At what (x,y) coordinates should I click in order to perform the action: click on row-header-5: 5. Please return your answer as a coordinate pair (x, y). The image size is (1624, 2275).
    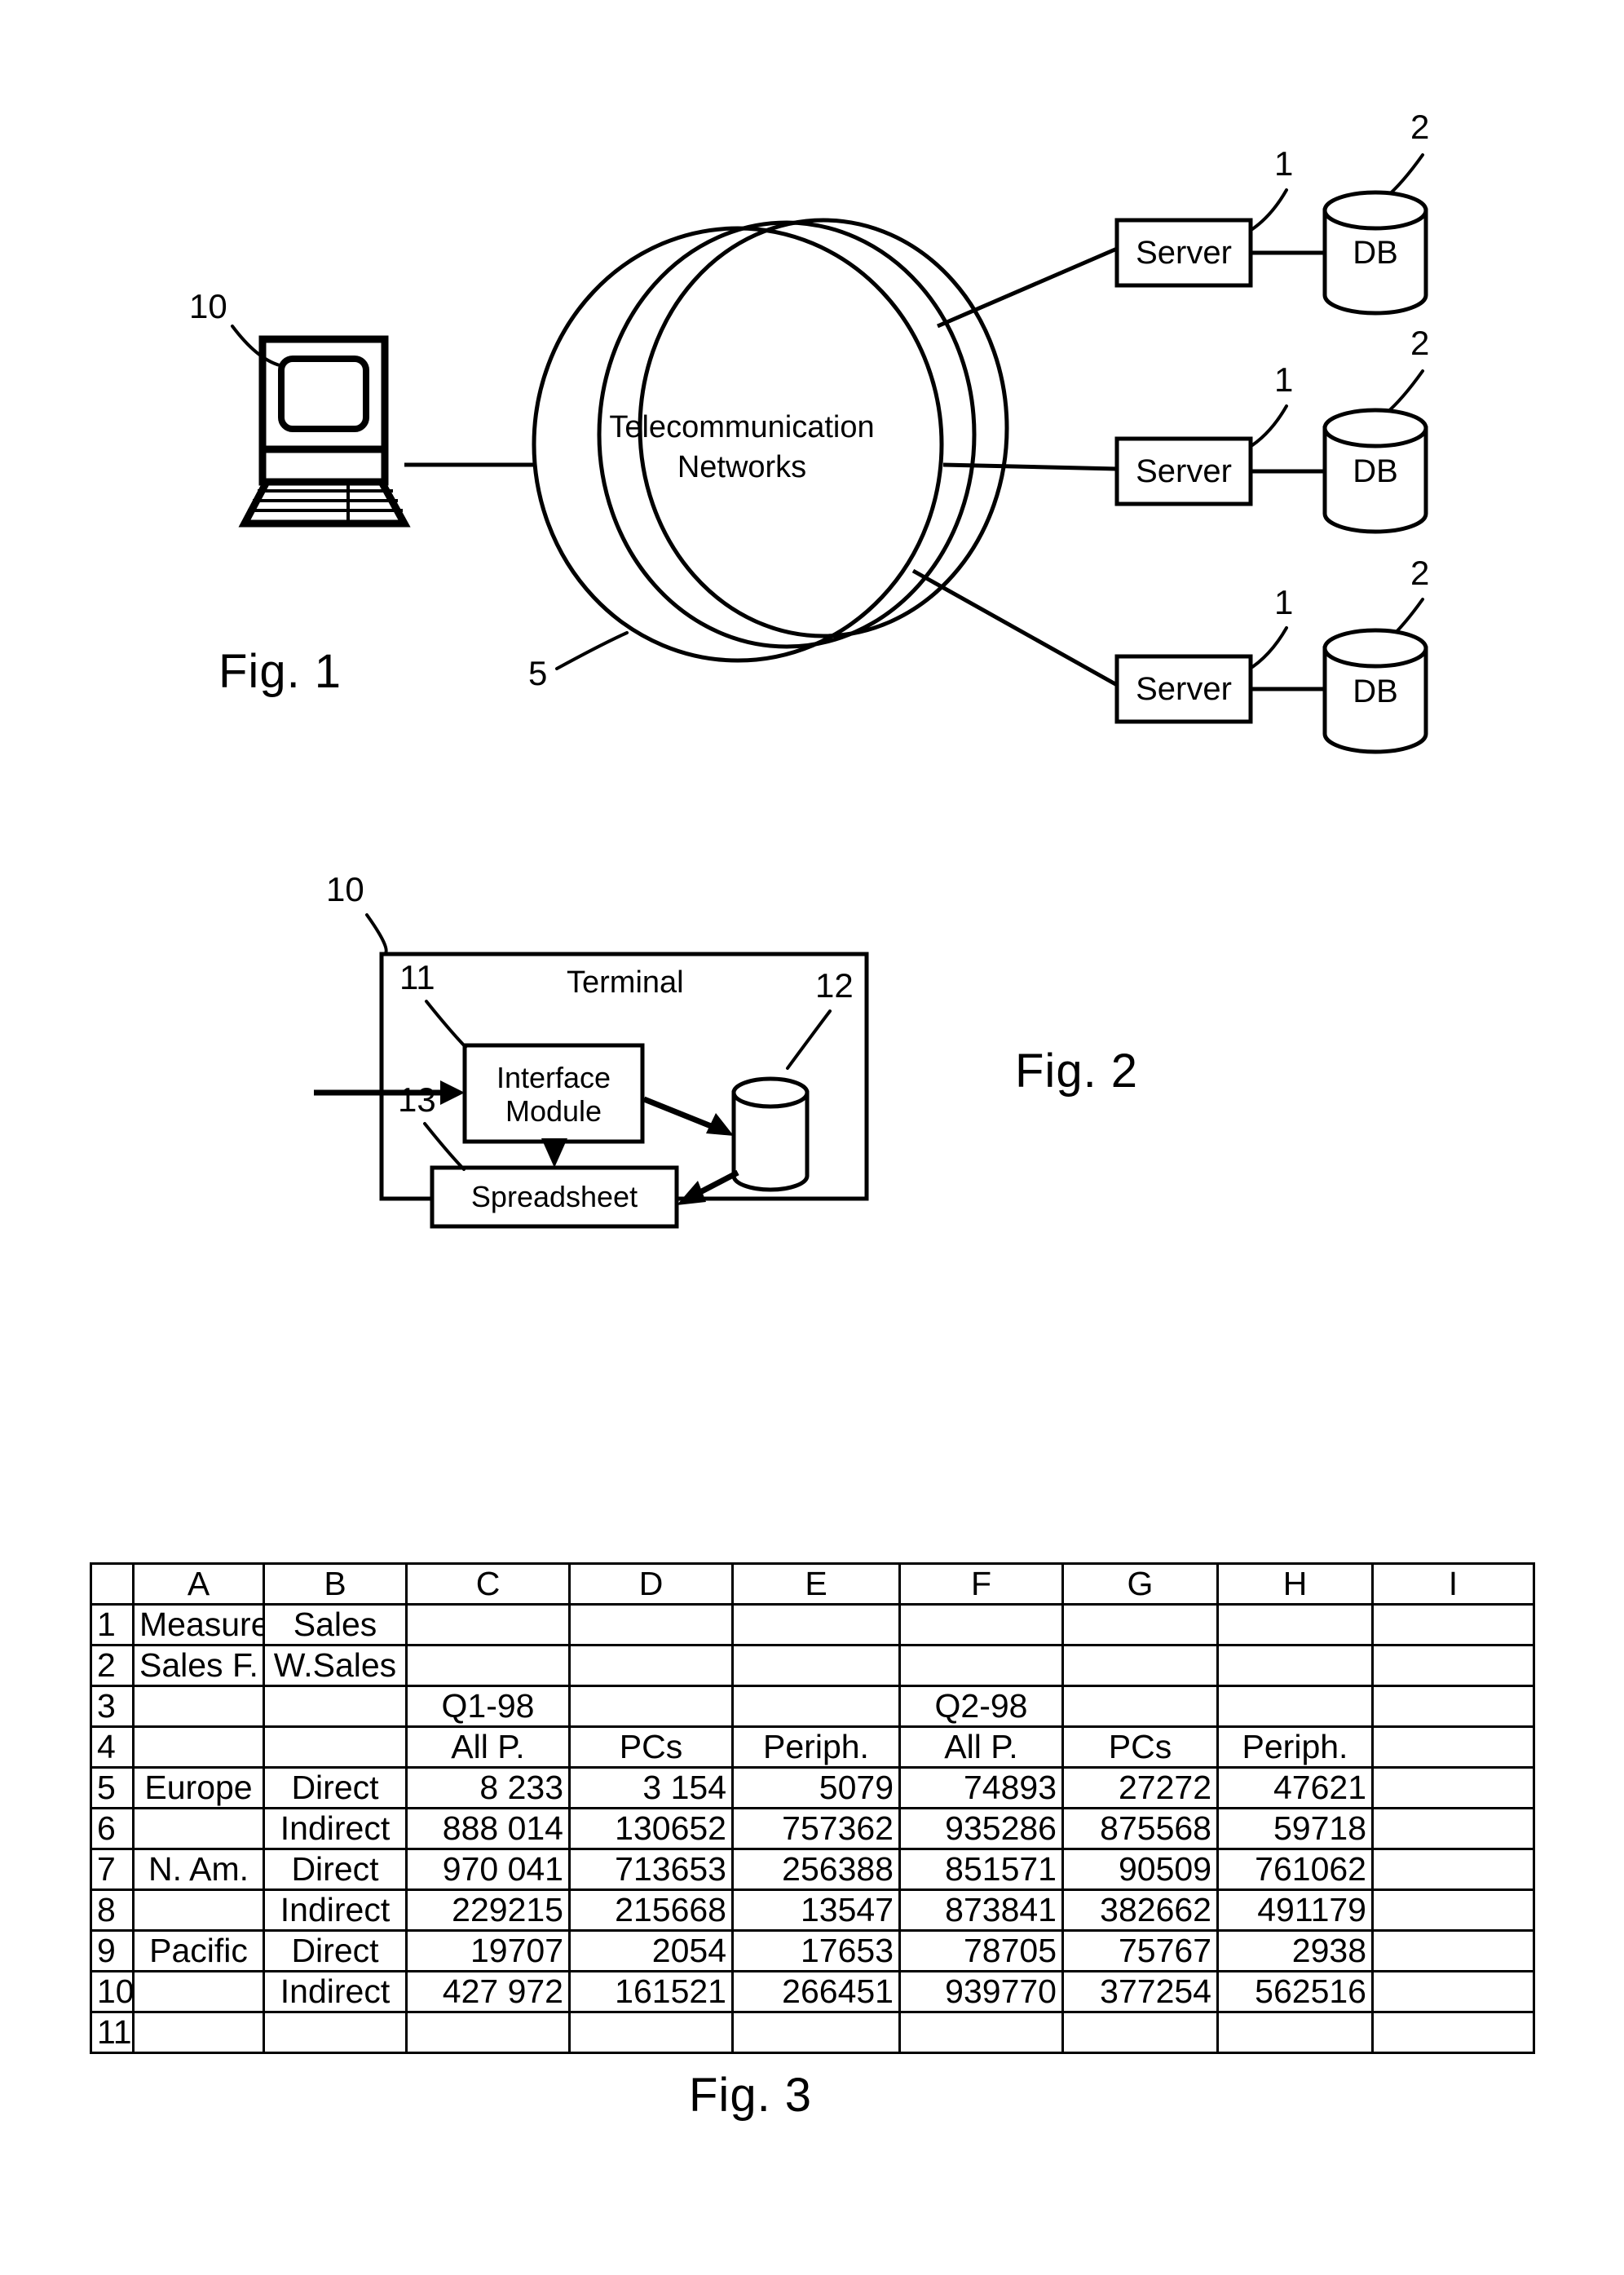
    Looking at the image, I should click on (112, 1787).